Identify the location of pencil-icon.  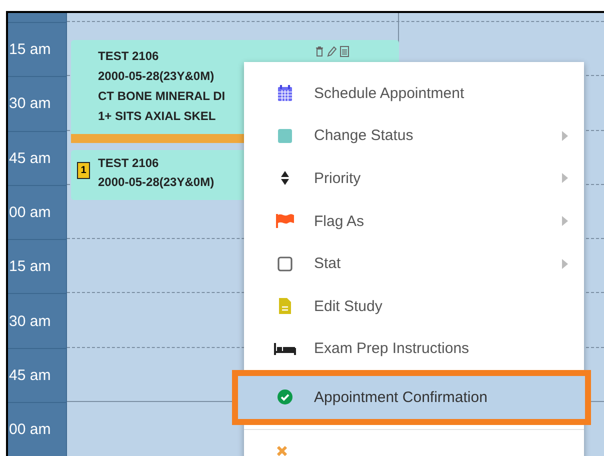
(332, 51).